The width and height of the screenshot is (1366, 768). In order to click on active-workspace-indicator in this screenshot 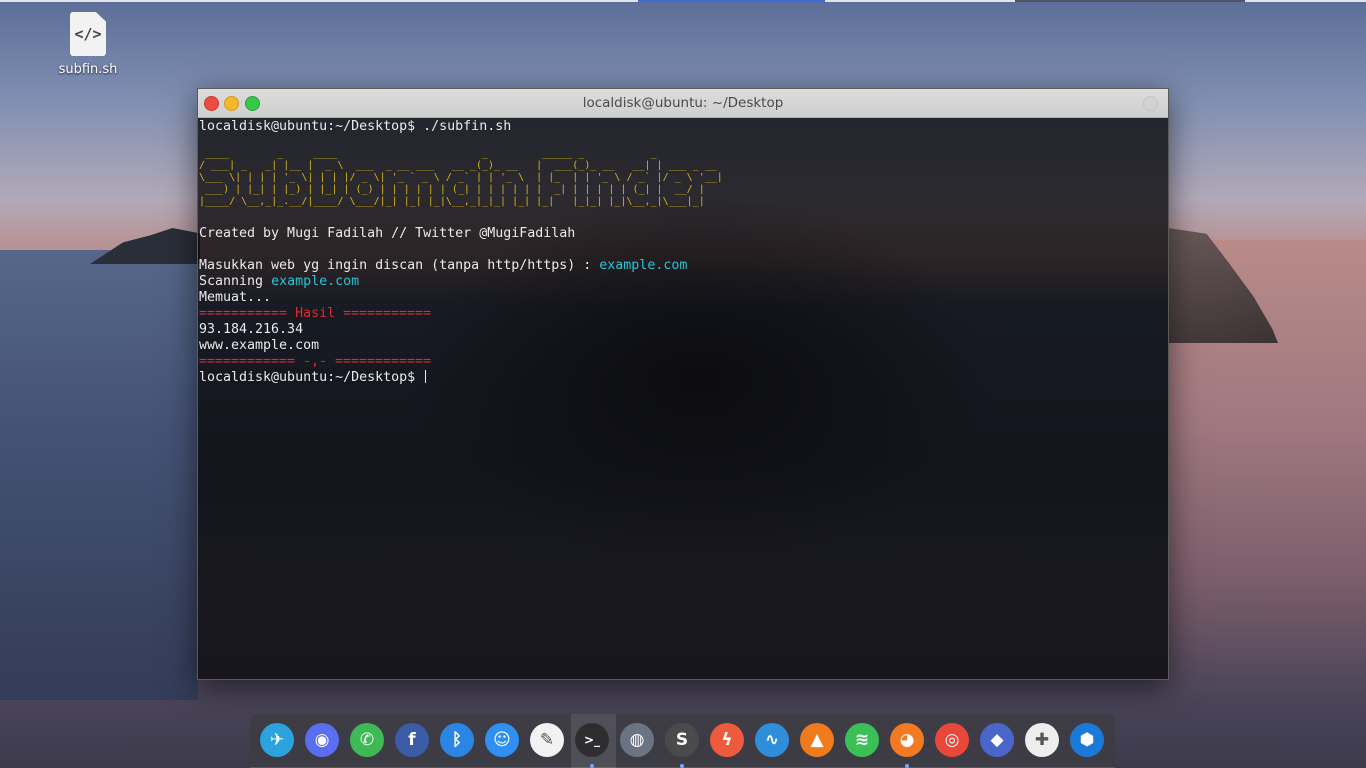, I will do `click(731, 1)`.